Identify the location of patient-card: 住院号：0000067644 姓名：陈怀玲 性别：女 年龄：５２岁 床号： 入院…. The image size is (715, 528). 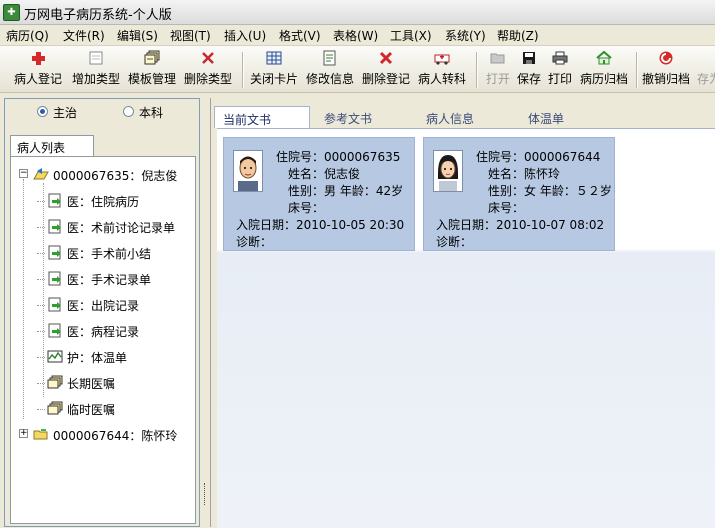
(519, 194).